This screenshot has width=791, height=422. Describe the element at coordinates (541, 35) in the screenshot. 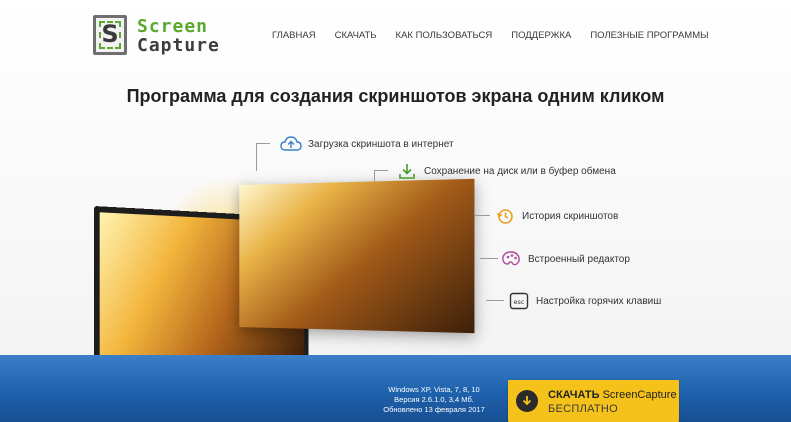

I see `nav-item-support: ПОДДЕРЖКА` at that location.